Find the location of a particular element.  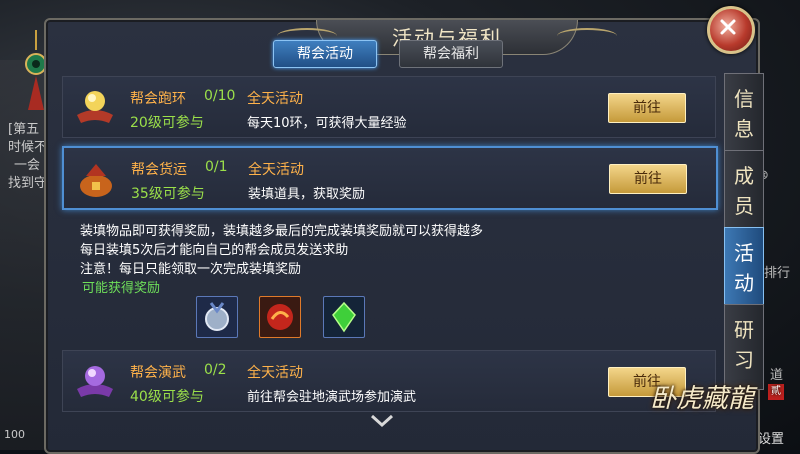

medal-icon is located at coordinates (217, 316).